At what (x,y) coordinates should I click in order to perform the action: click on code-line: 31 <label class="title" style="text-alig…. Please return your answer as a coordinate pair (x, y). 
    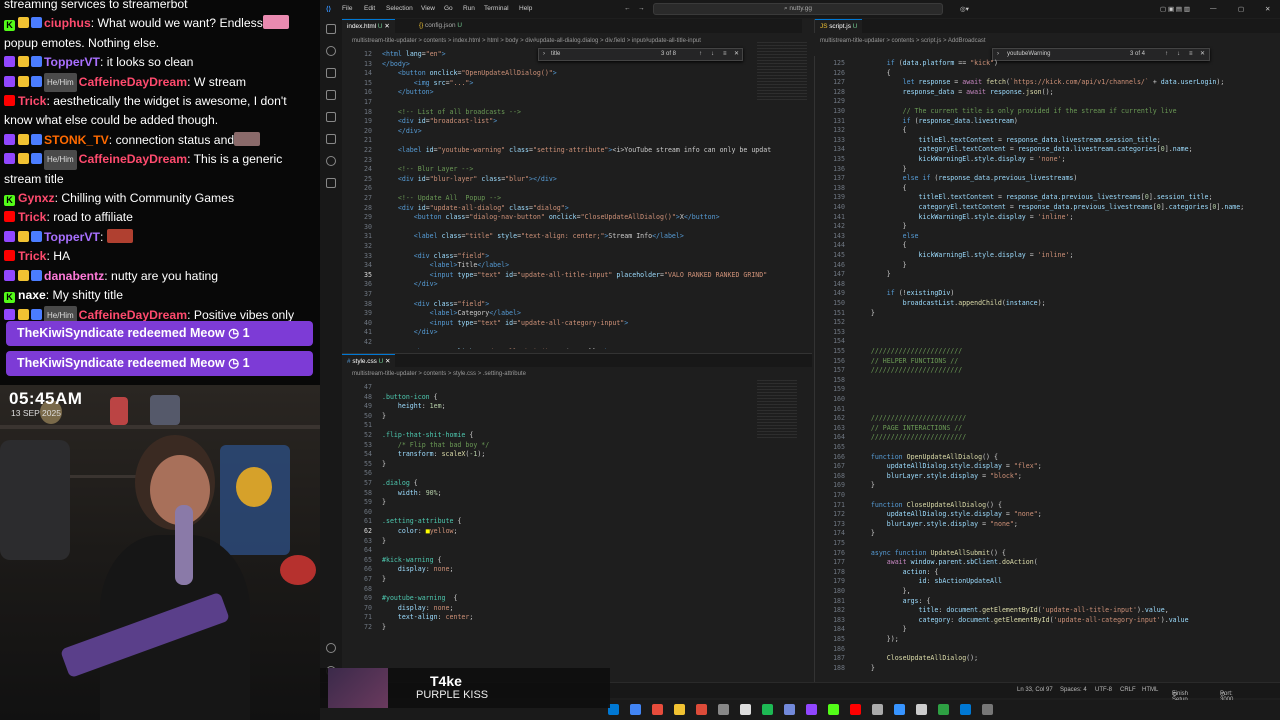
    Looking at the image, I should click on (513, 237).